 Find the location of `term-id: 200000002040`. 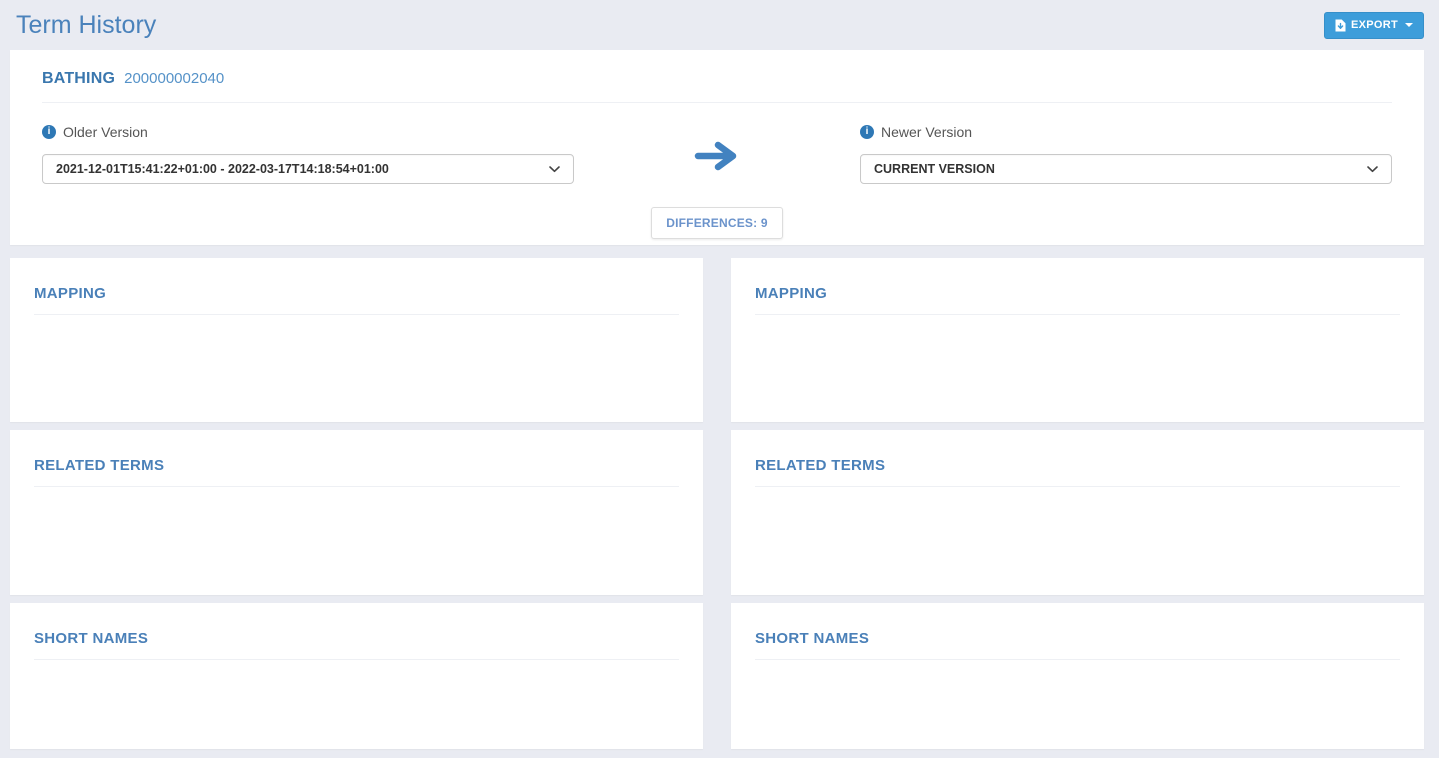

term-id: 200000002040 is located at coordinates (174, 78).